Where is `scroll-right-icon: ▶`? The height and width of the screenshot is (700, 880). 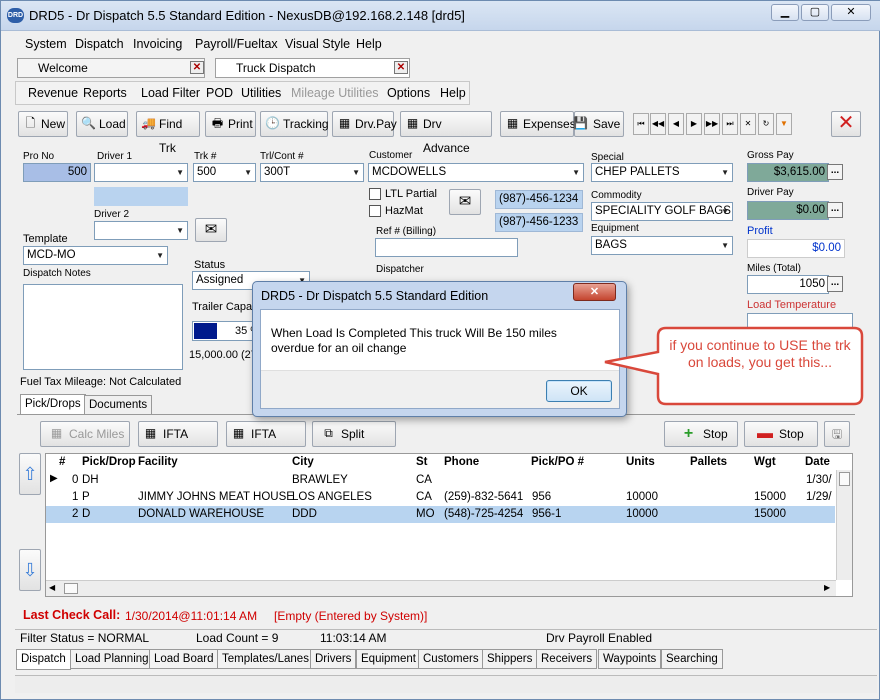
scroll-right-icon: ▶ is located at coordinates (827, 587).